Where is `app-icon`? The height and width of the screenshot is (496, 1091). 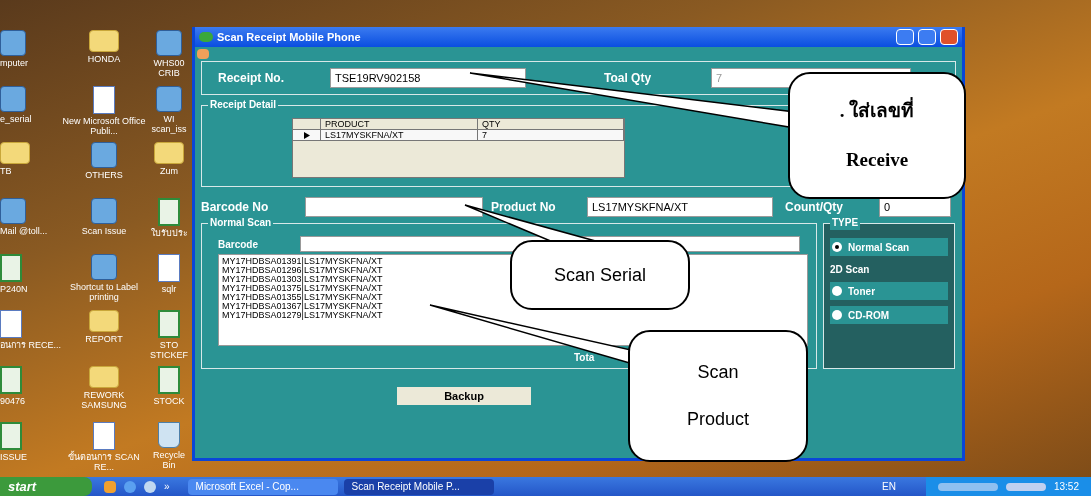 app-icon is located at coordinates (206, 37).